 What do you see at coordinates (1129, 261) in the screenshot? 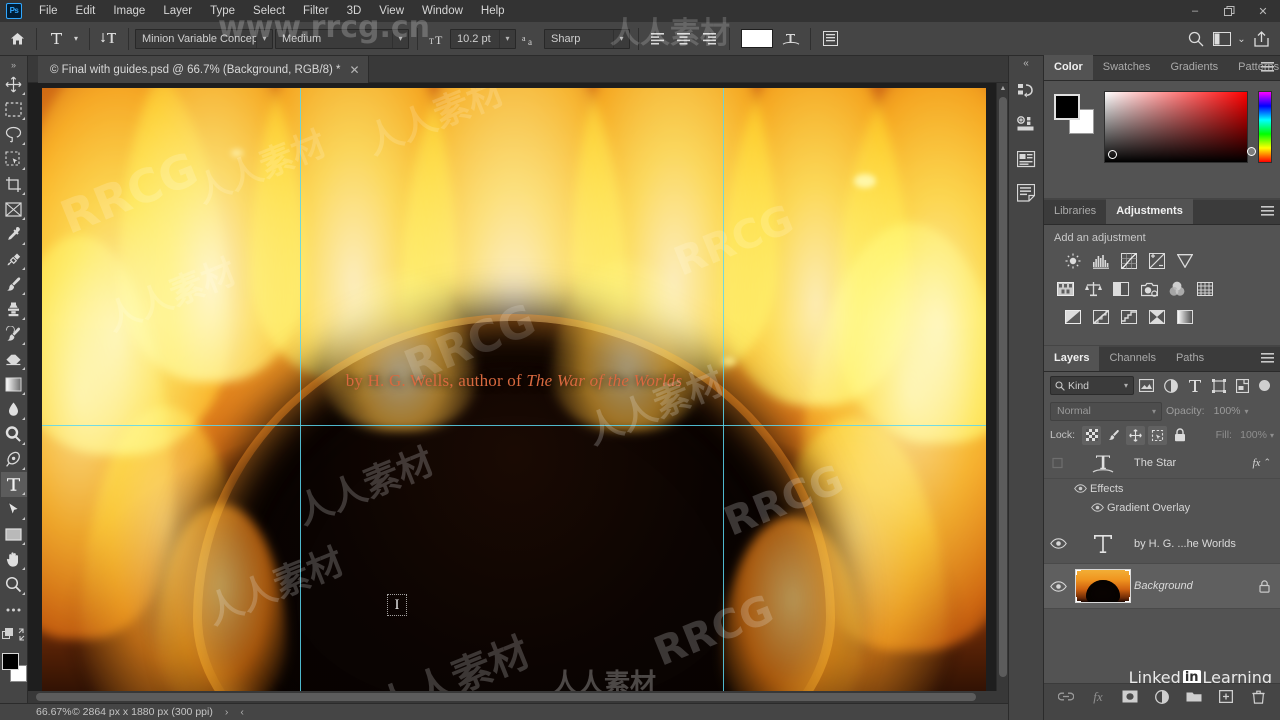
I see `curves-icon` at bounding box center [1129, 261].